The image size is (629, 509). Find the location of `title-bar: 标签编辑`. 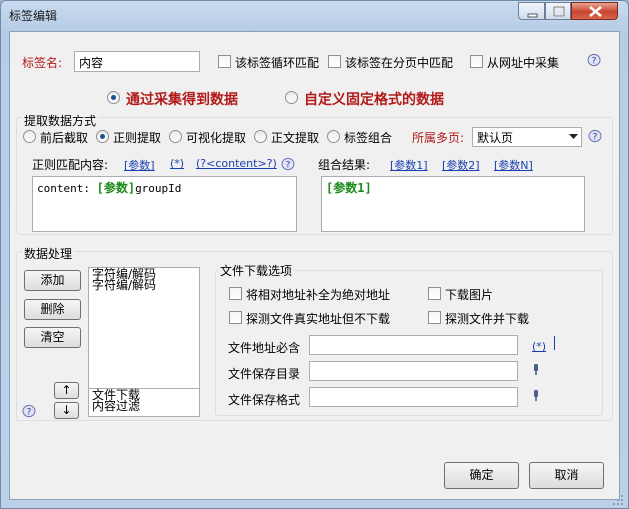

title-bar: 标签编辑 is located at coordinates (314, 16).